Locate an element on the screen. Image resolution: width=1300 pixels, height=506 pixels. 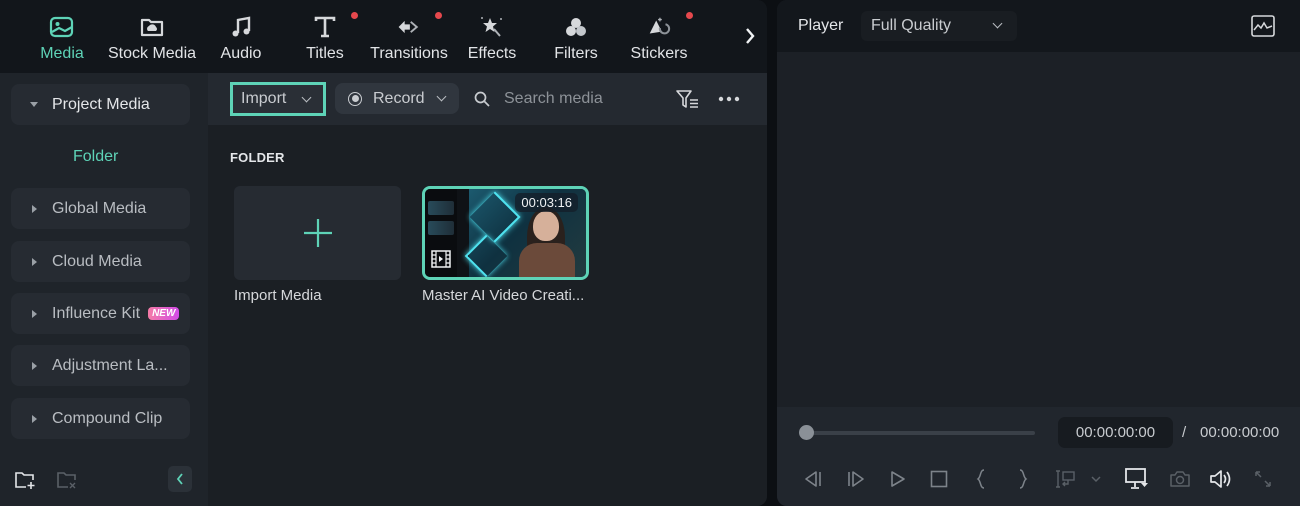
transitions-icon is located at coordinates (409, 27).